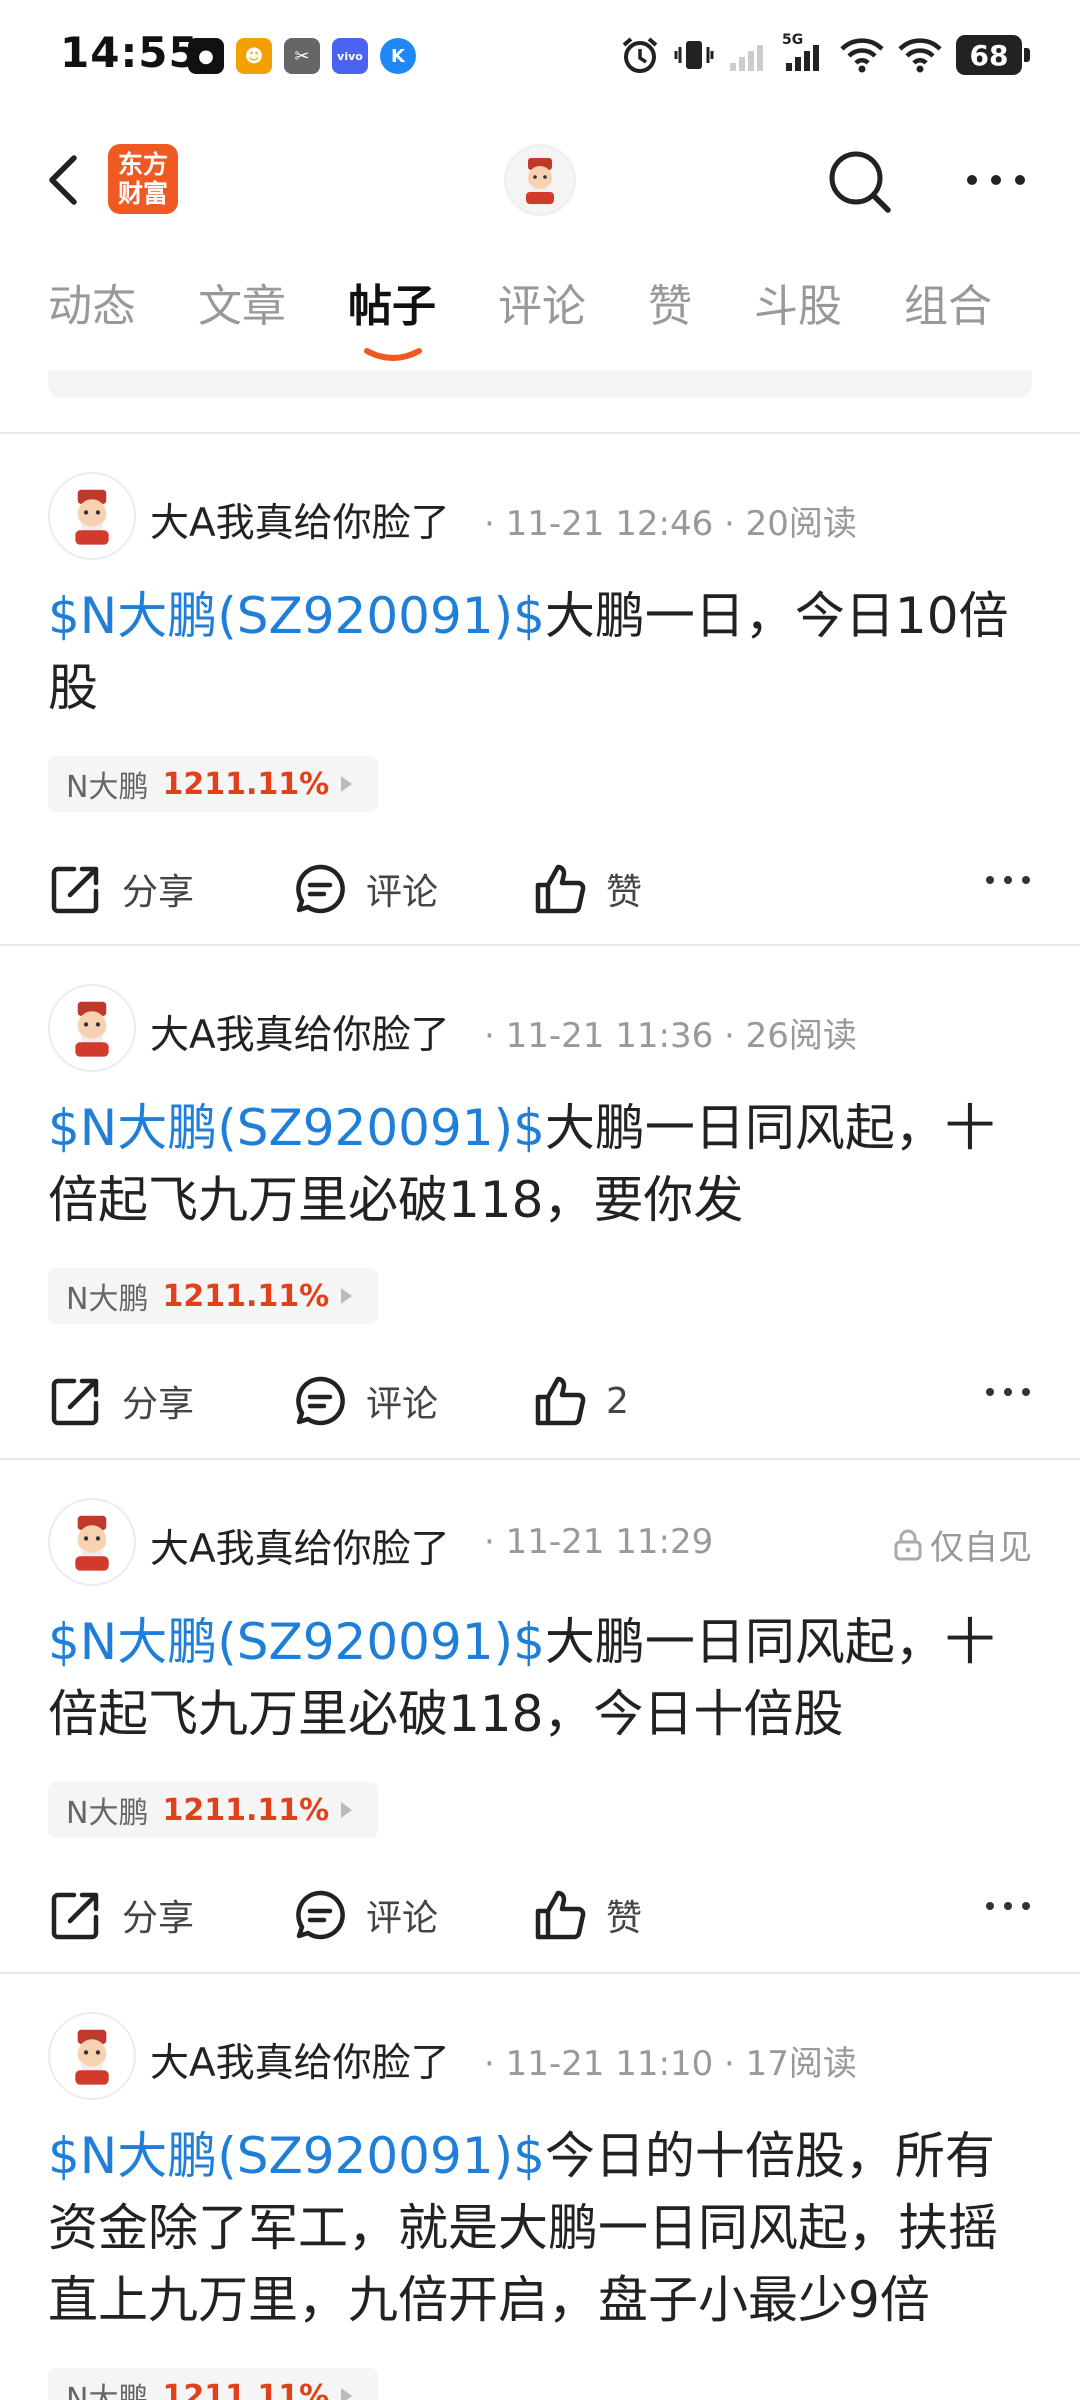  What do you see at coordinates (65, 180) in the screenshot?
I see `back-button` at bounding box center [65, 180].